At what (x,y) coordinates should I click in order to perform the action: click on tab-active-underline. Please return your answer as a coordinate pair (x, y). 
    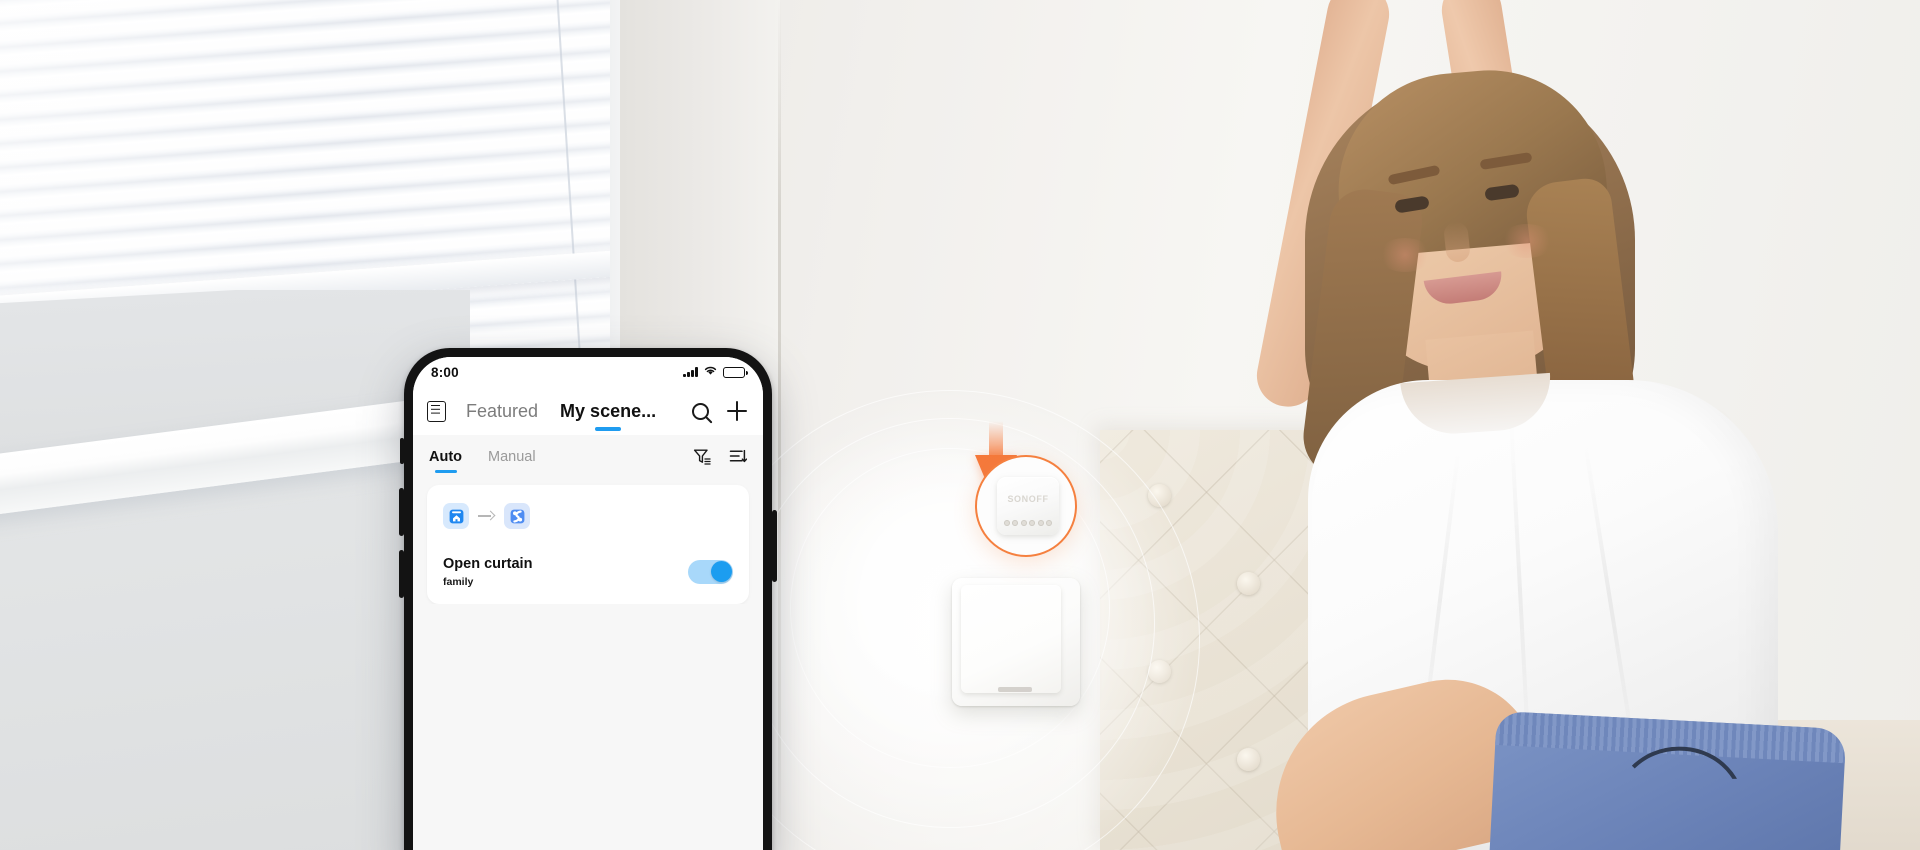
    Looking at the image, I should click on (608, 429).